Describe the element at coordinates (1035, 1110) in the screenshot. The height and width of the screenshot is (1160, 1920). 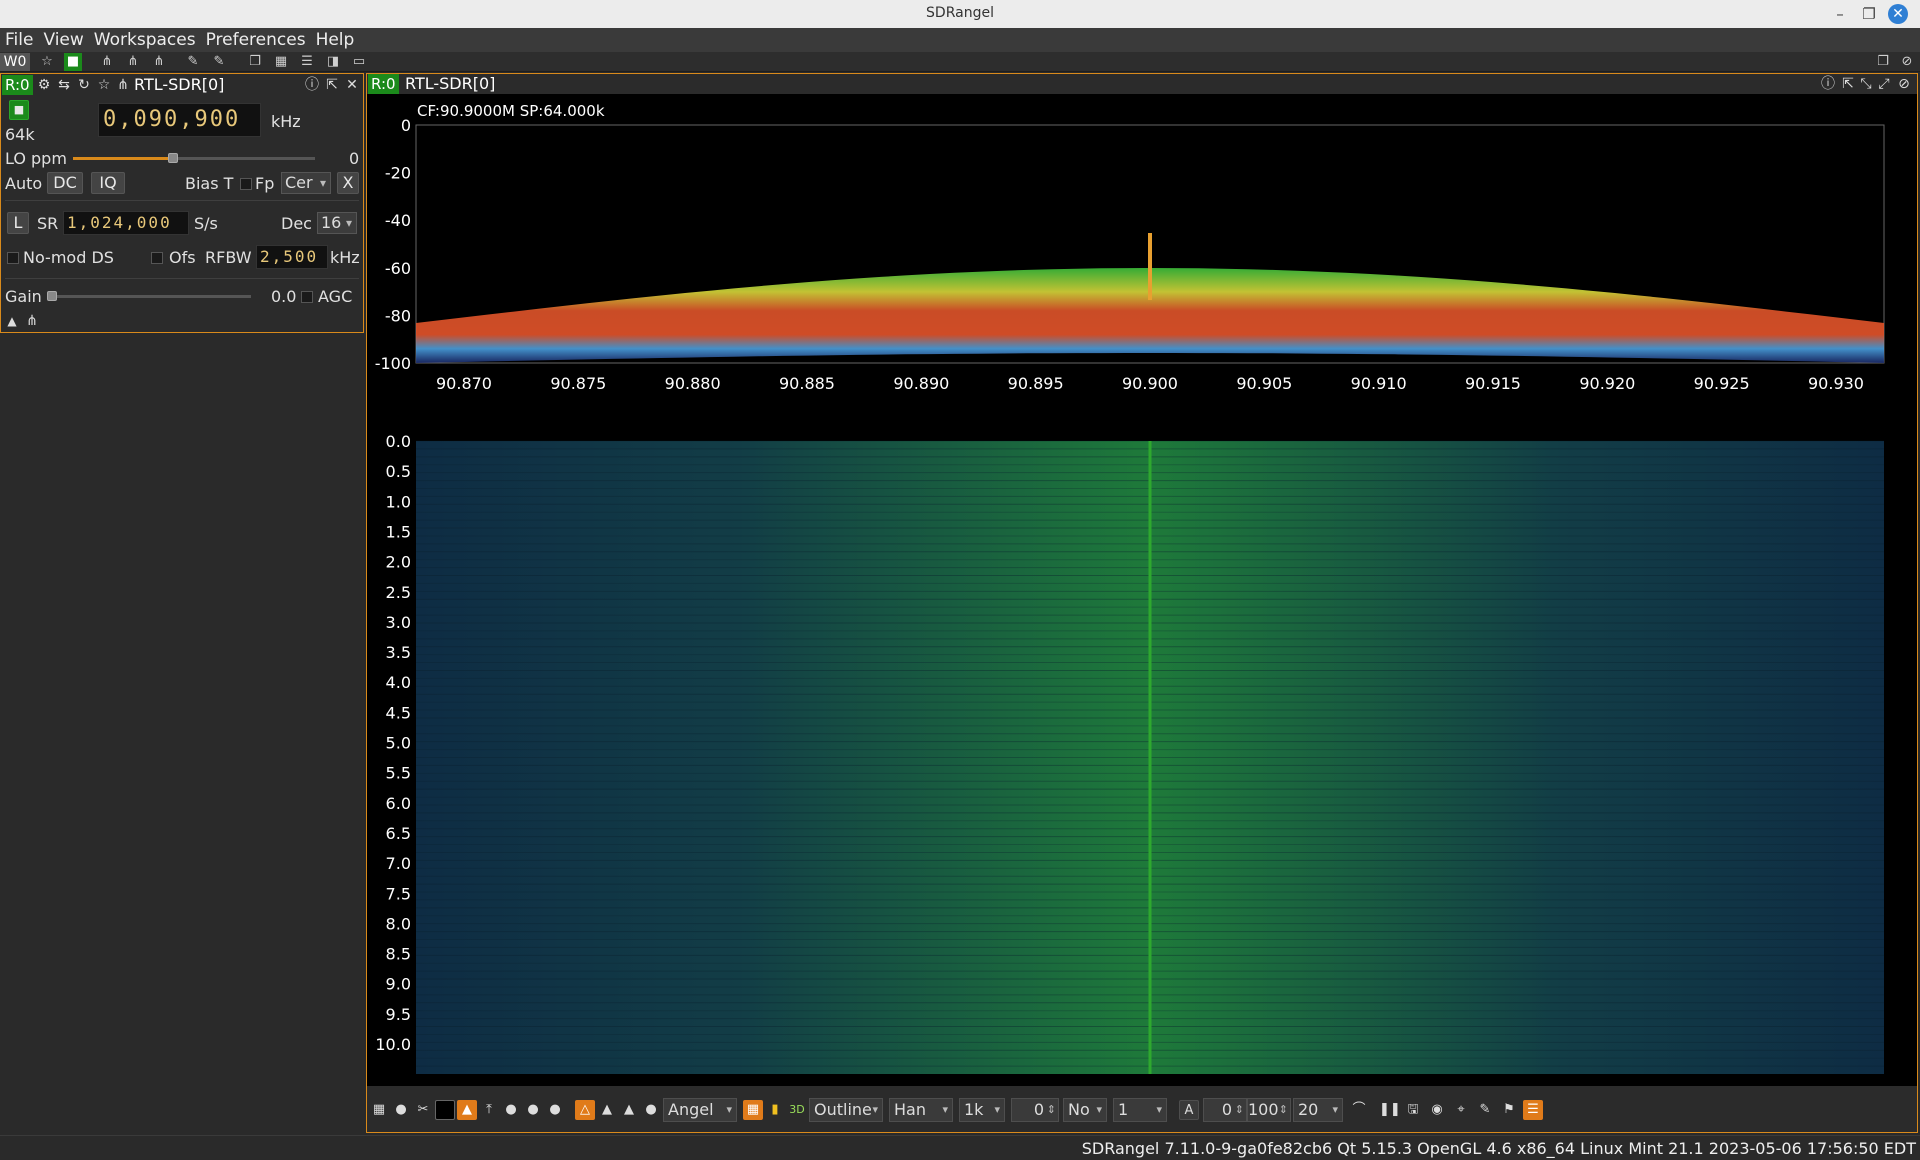
I see `fft-overlap-spinbox: 0` at that location.